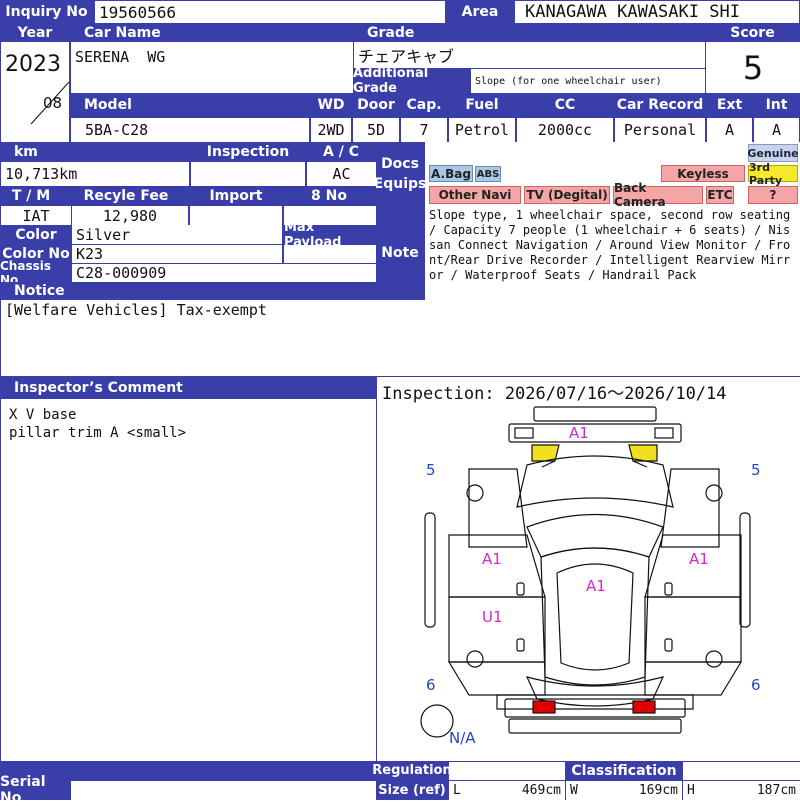 The width and height of the screenshot is (800, 806). Describe the element at coordinates (35, 33) in the screenshot. I see `year-label: Year` at that location.